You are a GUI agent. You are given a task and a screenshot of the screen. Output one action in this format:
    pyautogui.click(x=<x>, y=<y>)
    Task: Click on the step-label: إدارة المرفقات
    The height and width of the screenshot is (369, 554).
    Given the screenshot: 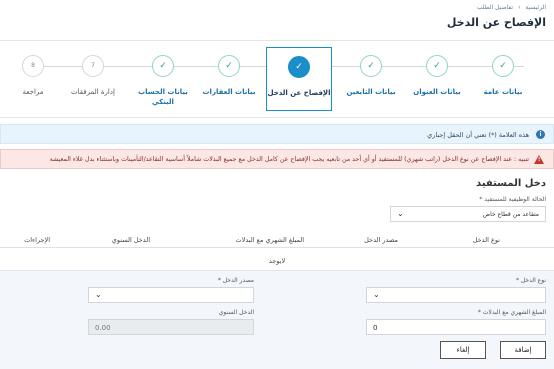 What is the action you would take?
    pyautogui.click(x=93, y=92)
    